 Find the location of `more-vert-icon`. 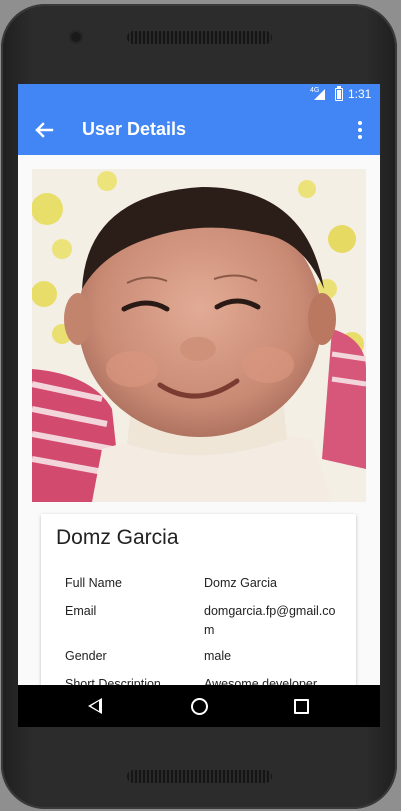

more-vert-icon is located at coordinates (360, 123).